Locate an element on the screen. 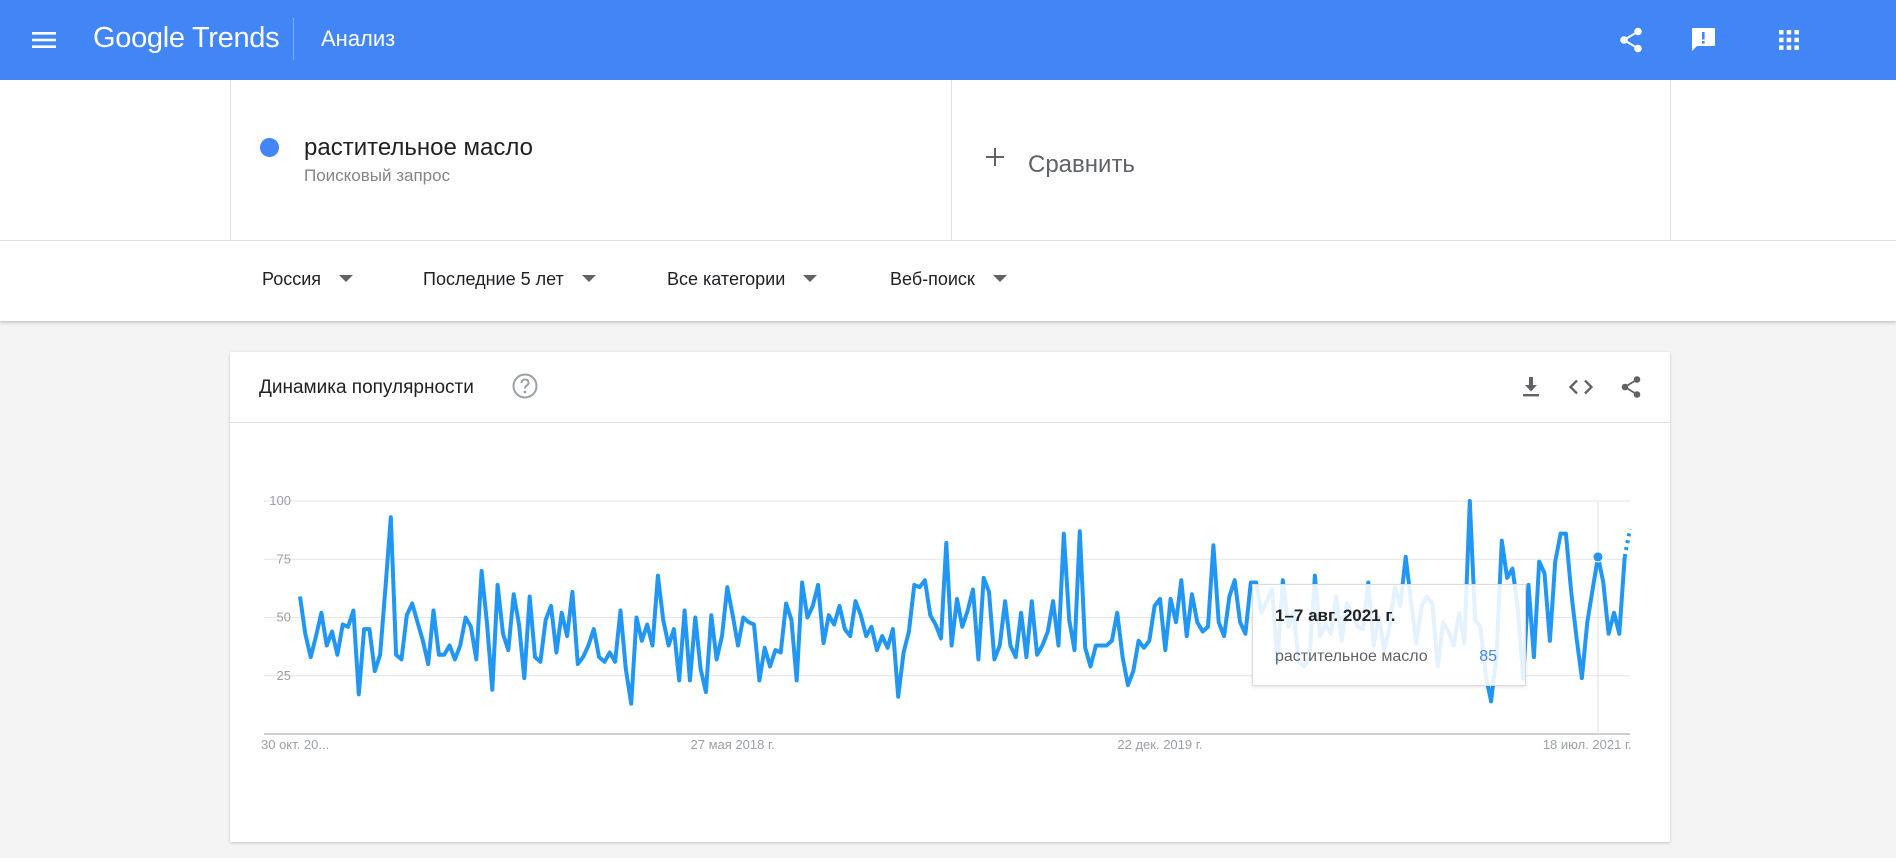  card-title: Динамика популярности is located at coordinates (366, 387).